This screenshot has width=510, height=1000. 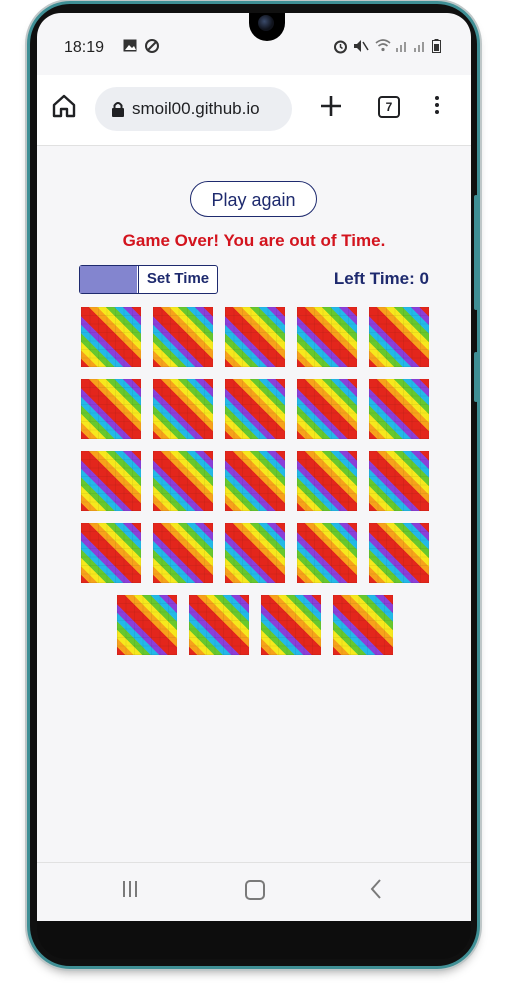 I want to click on battery-icon, so click(x=436, y=47).